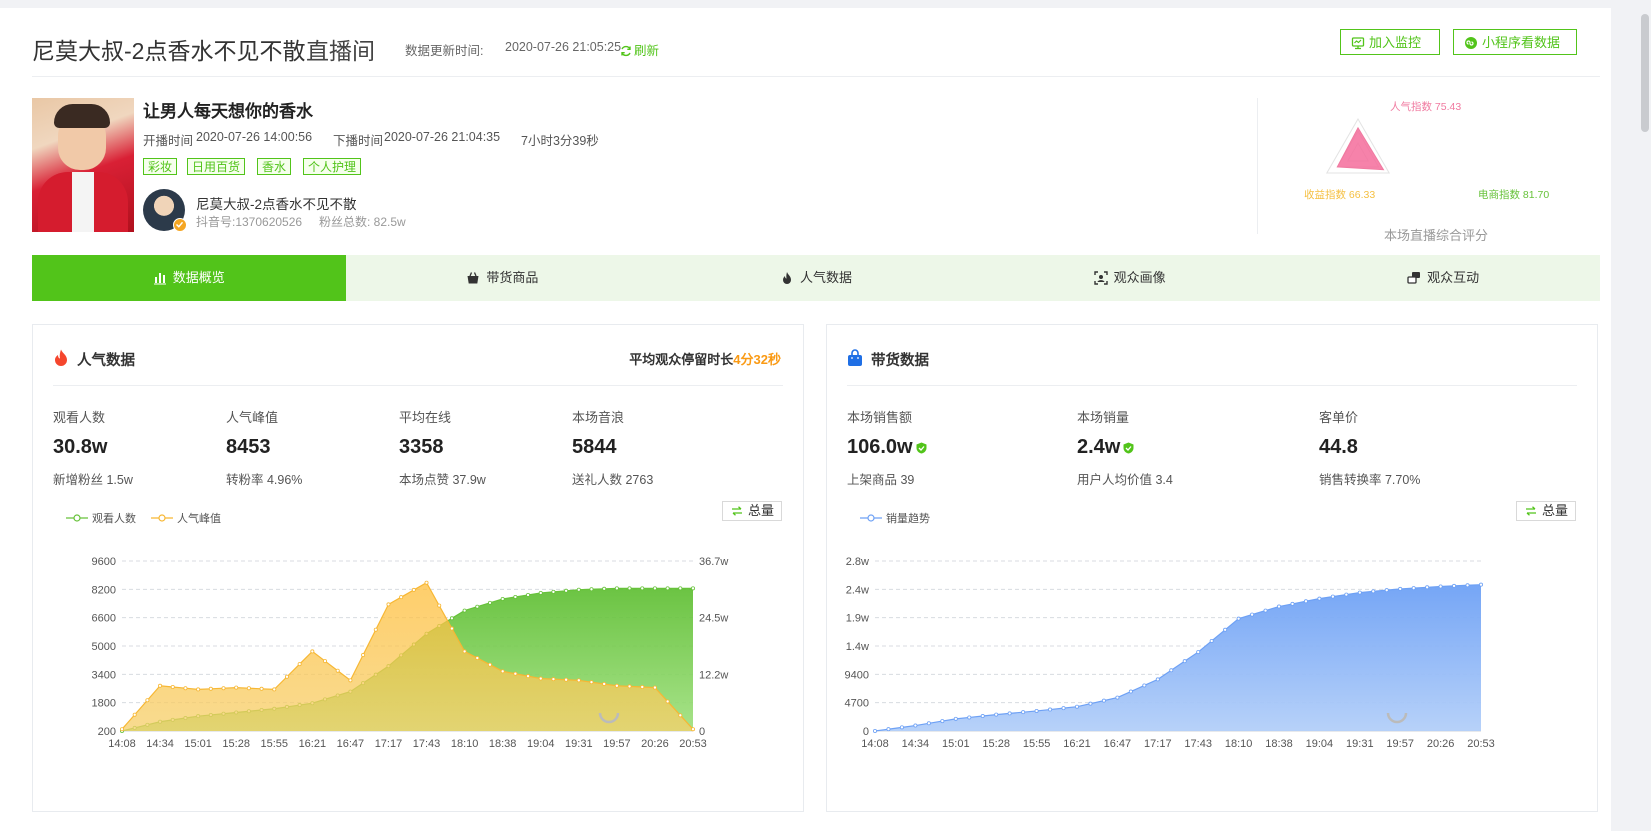  Describe the element at coordinates (1443, 278) in the screenshot. I see `tab-audience-interaction: 观众互动` at that location.